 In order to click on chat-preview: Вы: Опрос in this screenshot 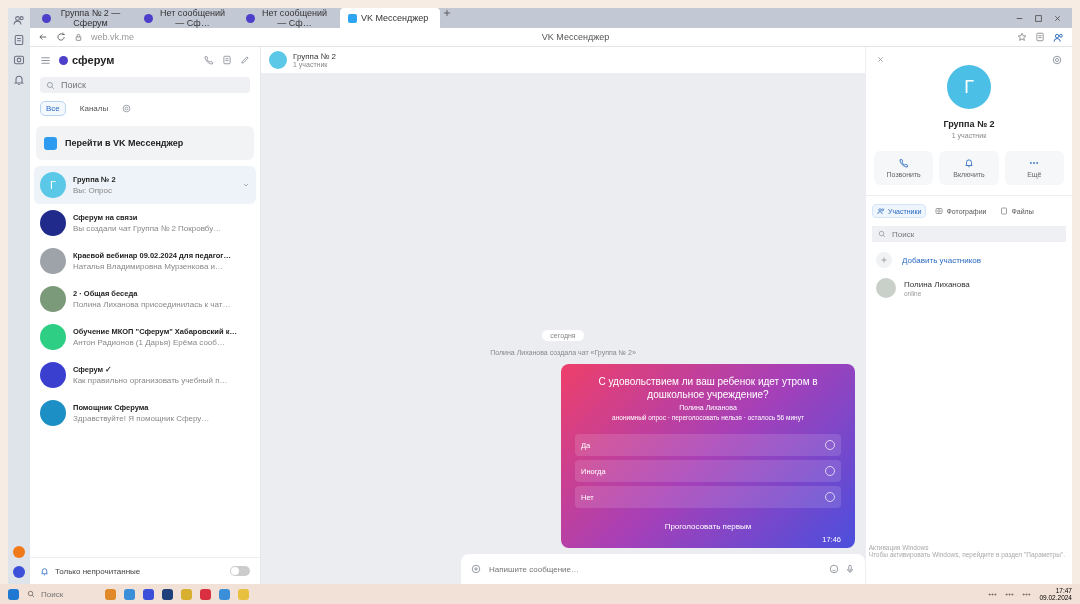, I will do `click(93, 190)`.